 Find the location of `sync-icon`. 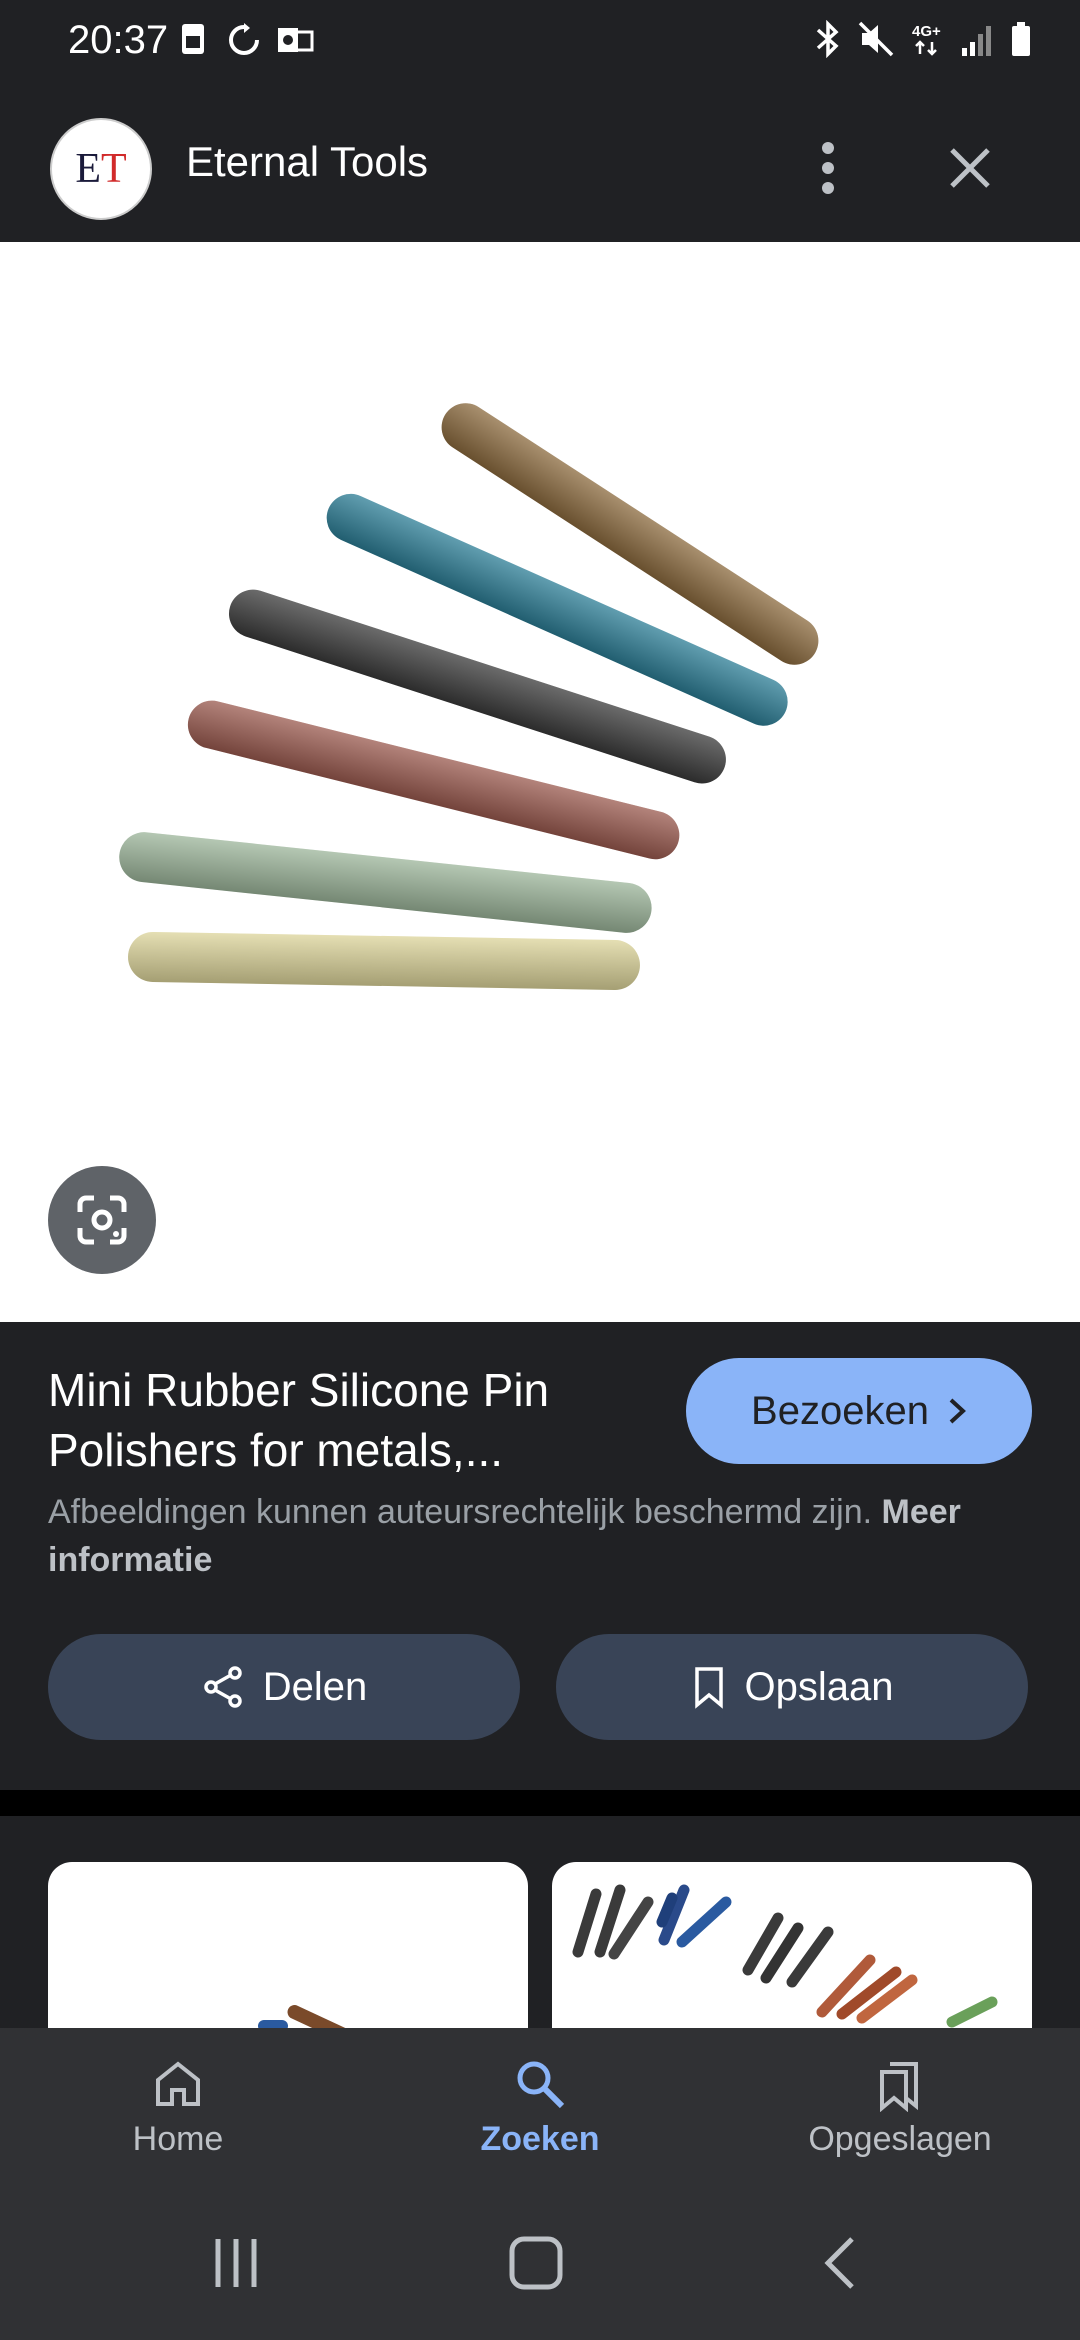

sync-icon is located at coordinates (244, 39).